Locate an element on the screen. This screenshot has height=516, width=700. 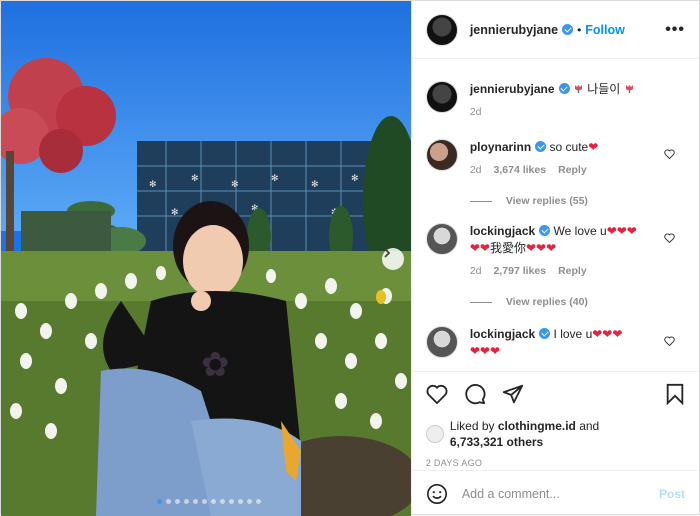
view-replies-button: View replies (55) is located at coordinates (577, 201).